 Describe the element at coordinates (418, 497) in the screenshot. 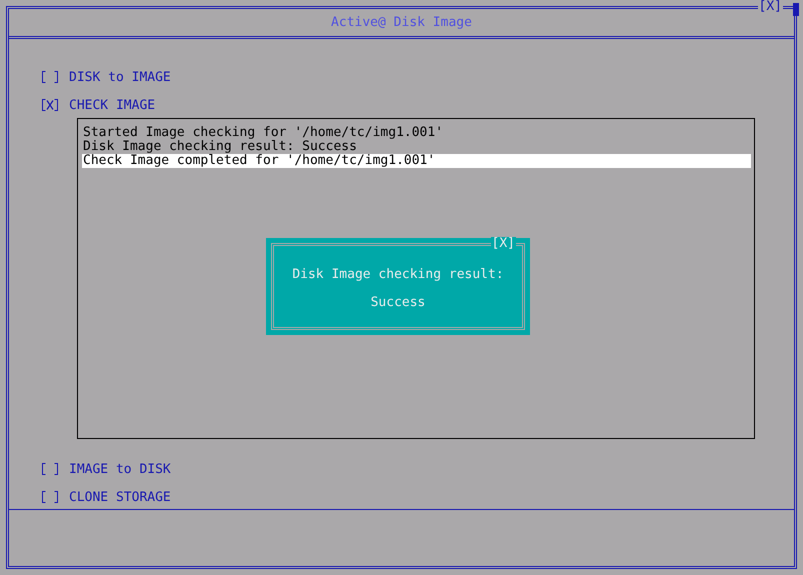

I see `option-item: CLONE STORAGE` at that location.